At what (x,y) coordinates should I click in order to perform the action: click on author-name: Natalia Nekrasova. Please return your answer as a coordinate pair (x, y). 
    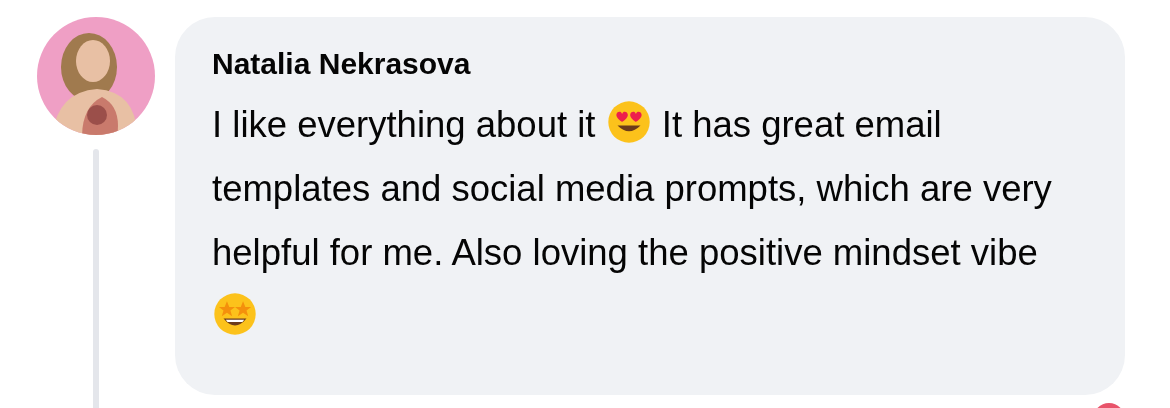
    Looking at the image, I should click on (341, 64).